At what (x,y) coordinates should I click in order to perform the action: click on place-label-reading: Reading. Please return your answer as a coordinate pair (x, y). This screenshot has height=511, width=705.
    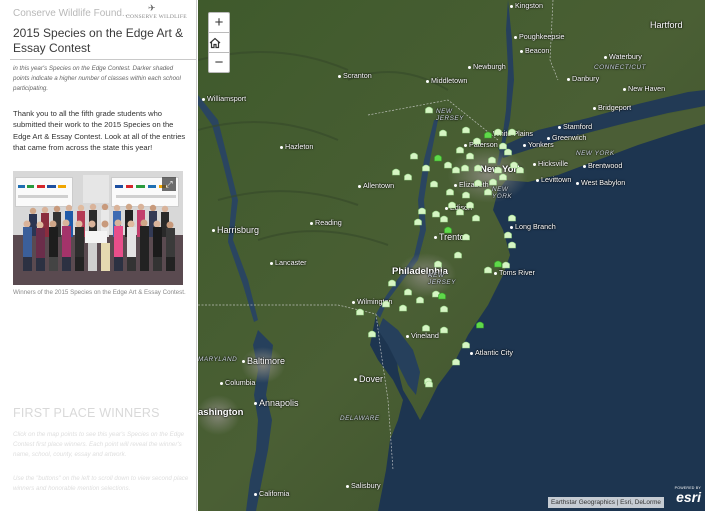
    Looking at the image, I should click on (326, 222).